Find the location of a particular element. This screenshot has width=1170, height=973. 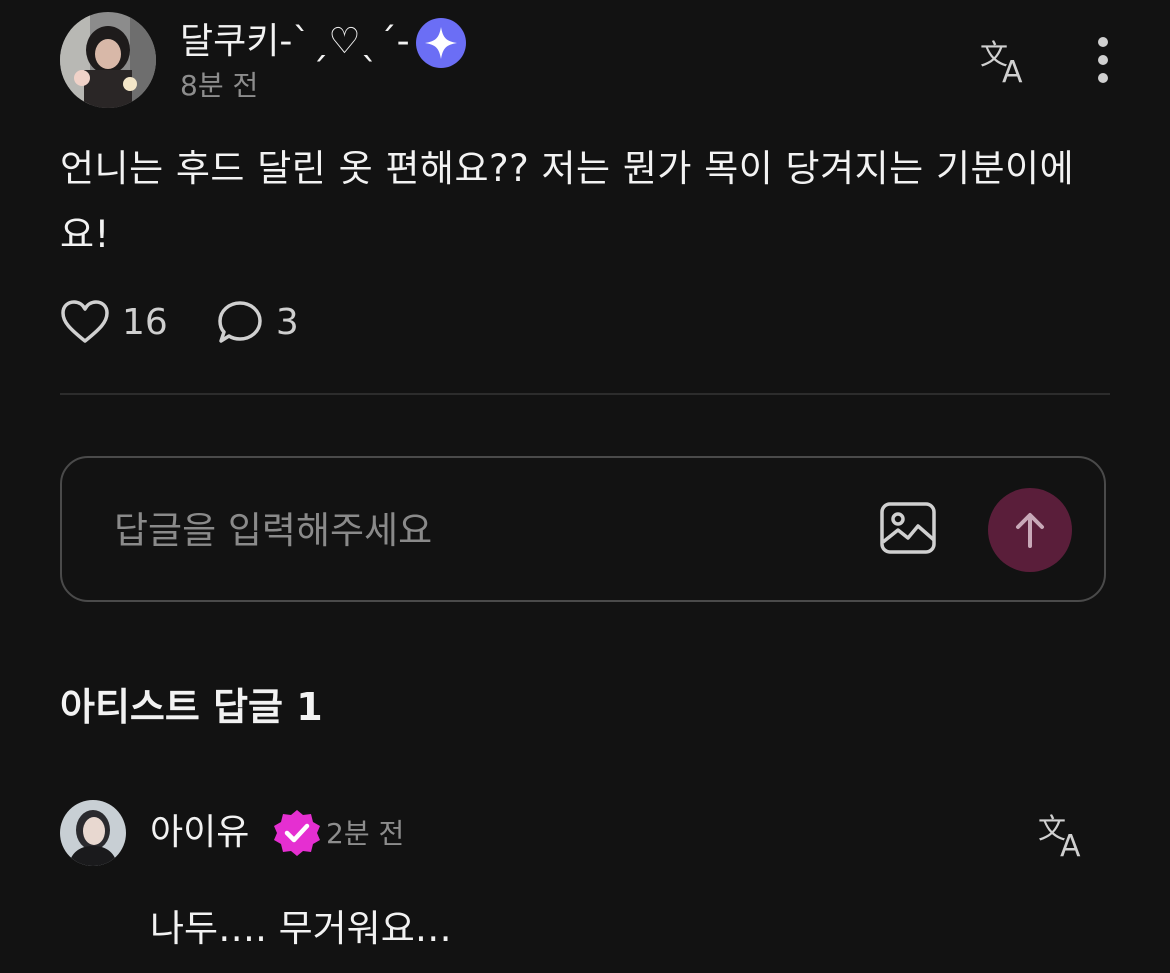

comment-count: 3 is located at coordinates (287, 322).